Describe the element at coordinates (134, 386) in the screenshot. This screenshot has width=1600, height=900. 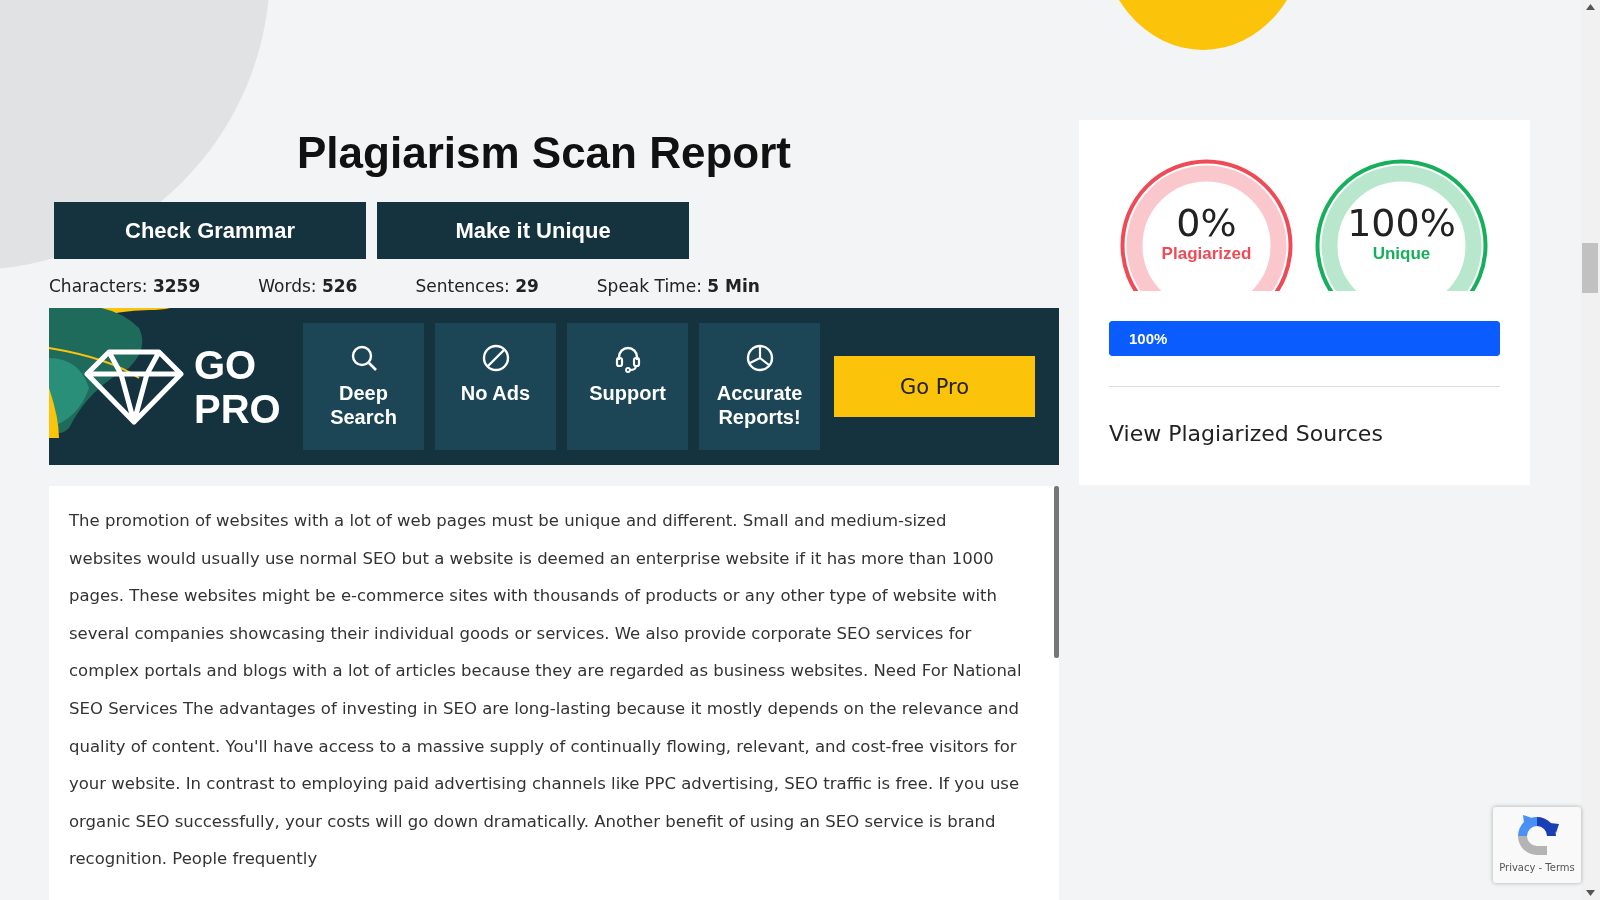
I see `diamond-icon` at that location.